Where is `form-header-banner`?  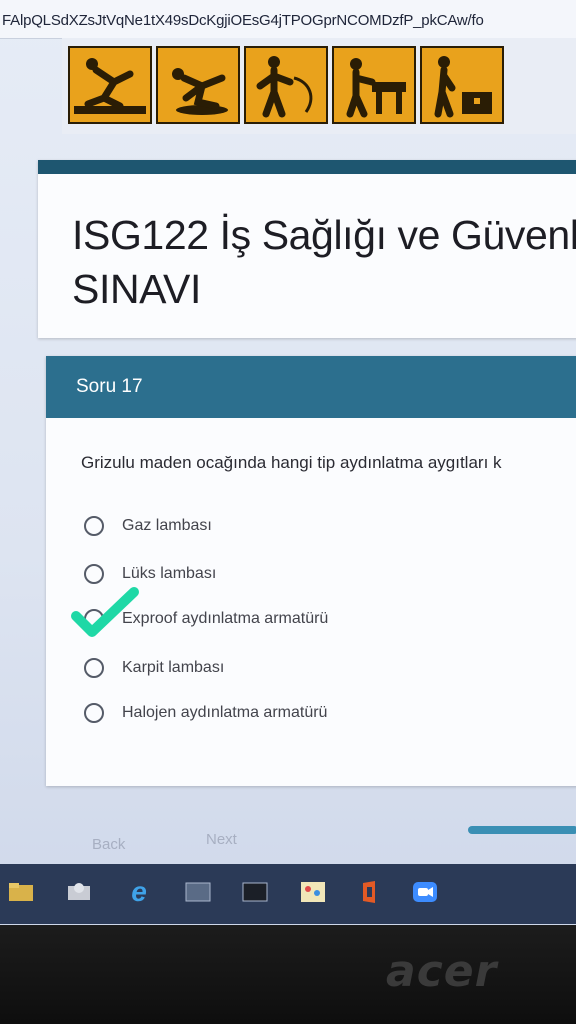 form-header-banner is located at coordinates (319, 86).